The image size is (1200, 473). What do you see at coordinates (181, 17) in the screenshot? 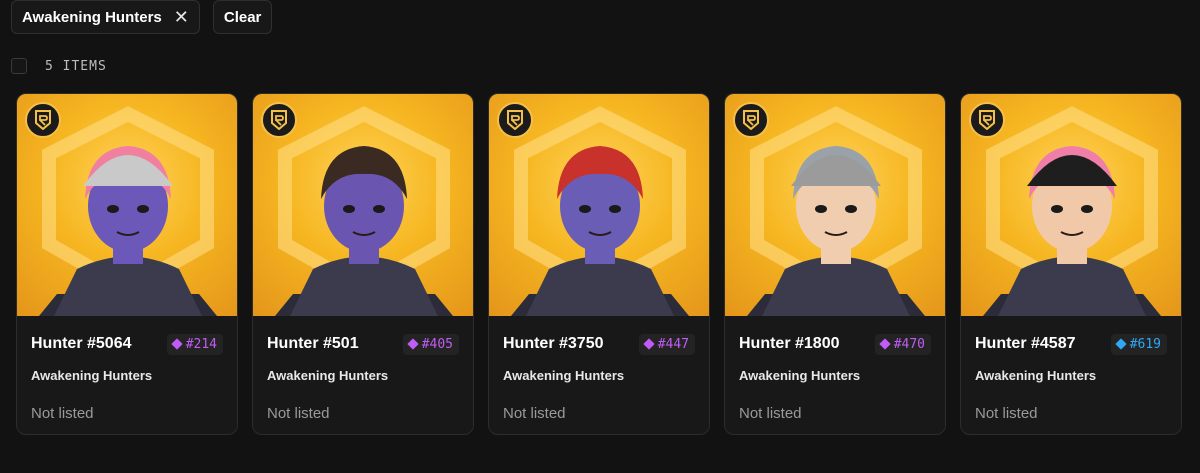
I see `close-icon: ✕` at bounding box center [181, 17].